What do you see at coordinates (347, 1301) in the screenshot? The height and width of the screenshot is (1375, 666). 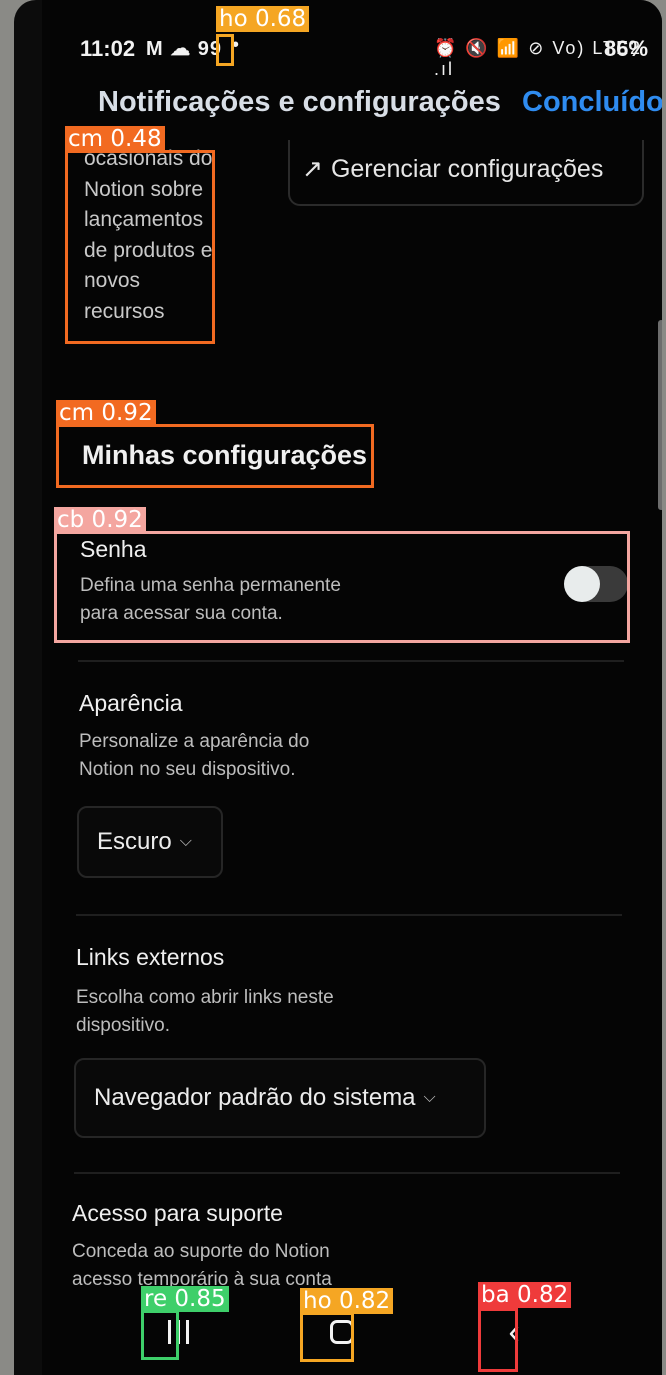 I see `detection-label: ho 0.82` at bounding box center [347, 1301].